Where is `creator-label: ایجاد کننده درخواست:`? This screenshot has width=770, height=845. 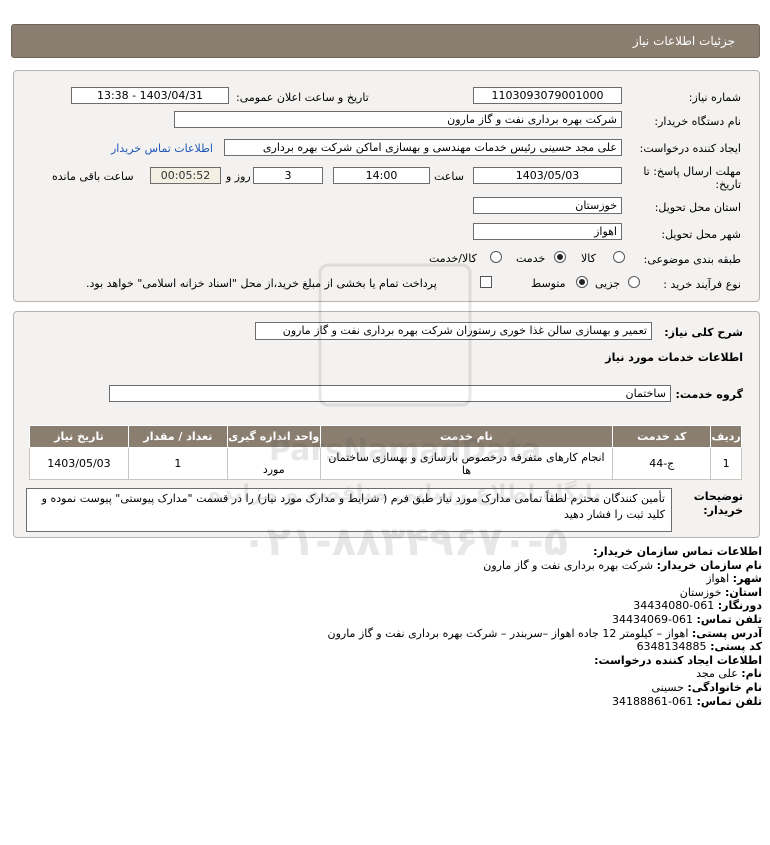 creator-label: ایجاد کننده درخواست: is located at coordinates (690, 148).